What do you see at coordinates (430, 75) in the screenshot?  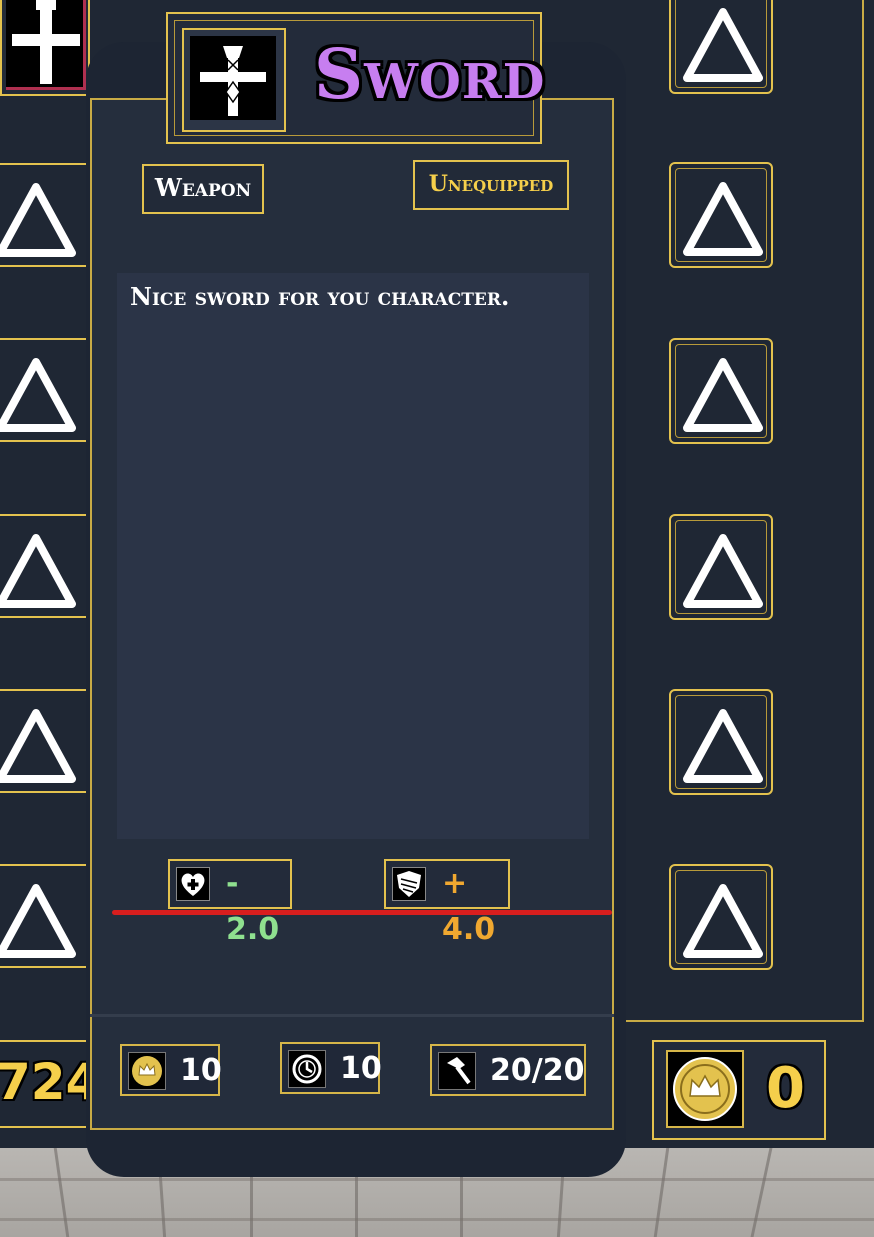 I see `item-title: Sword` at bounding box center [430, 75].